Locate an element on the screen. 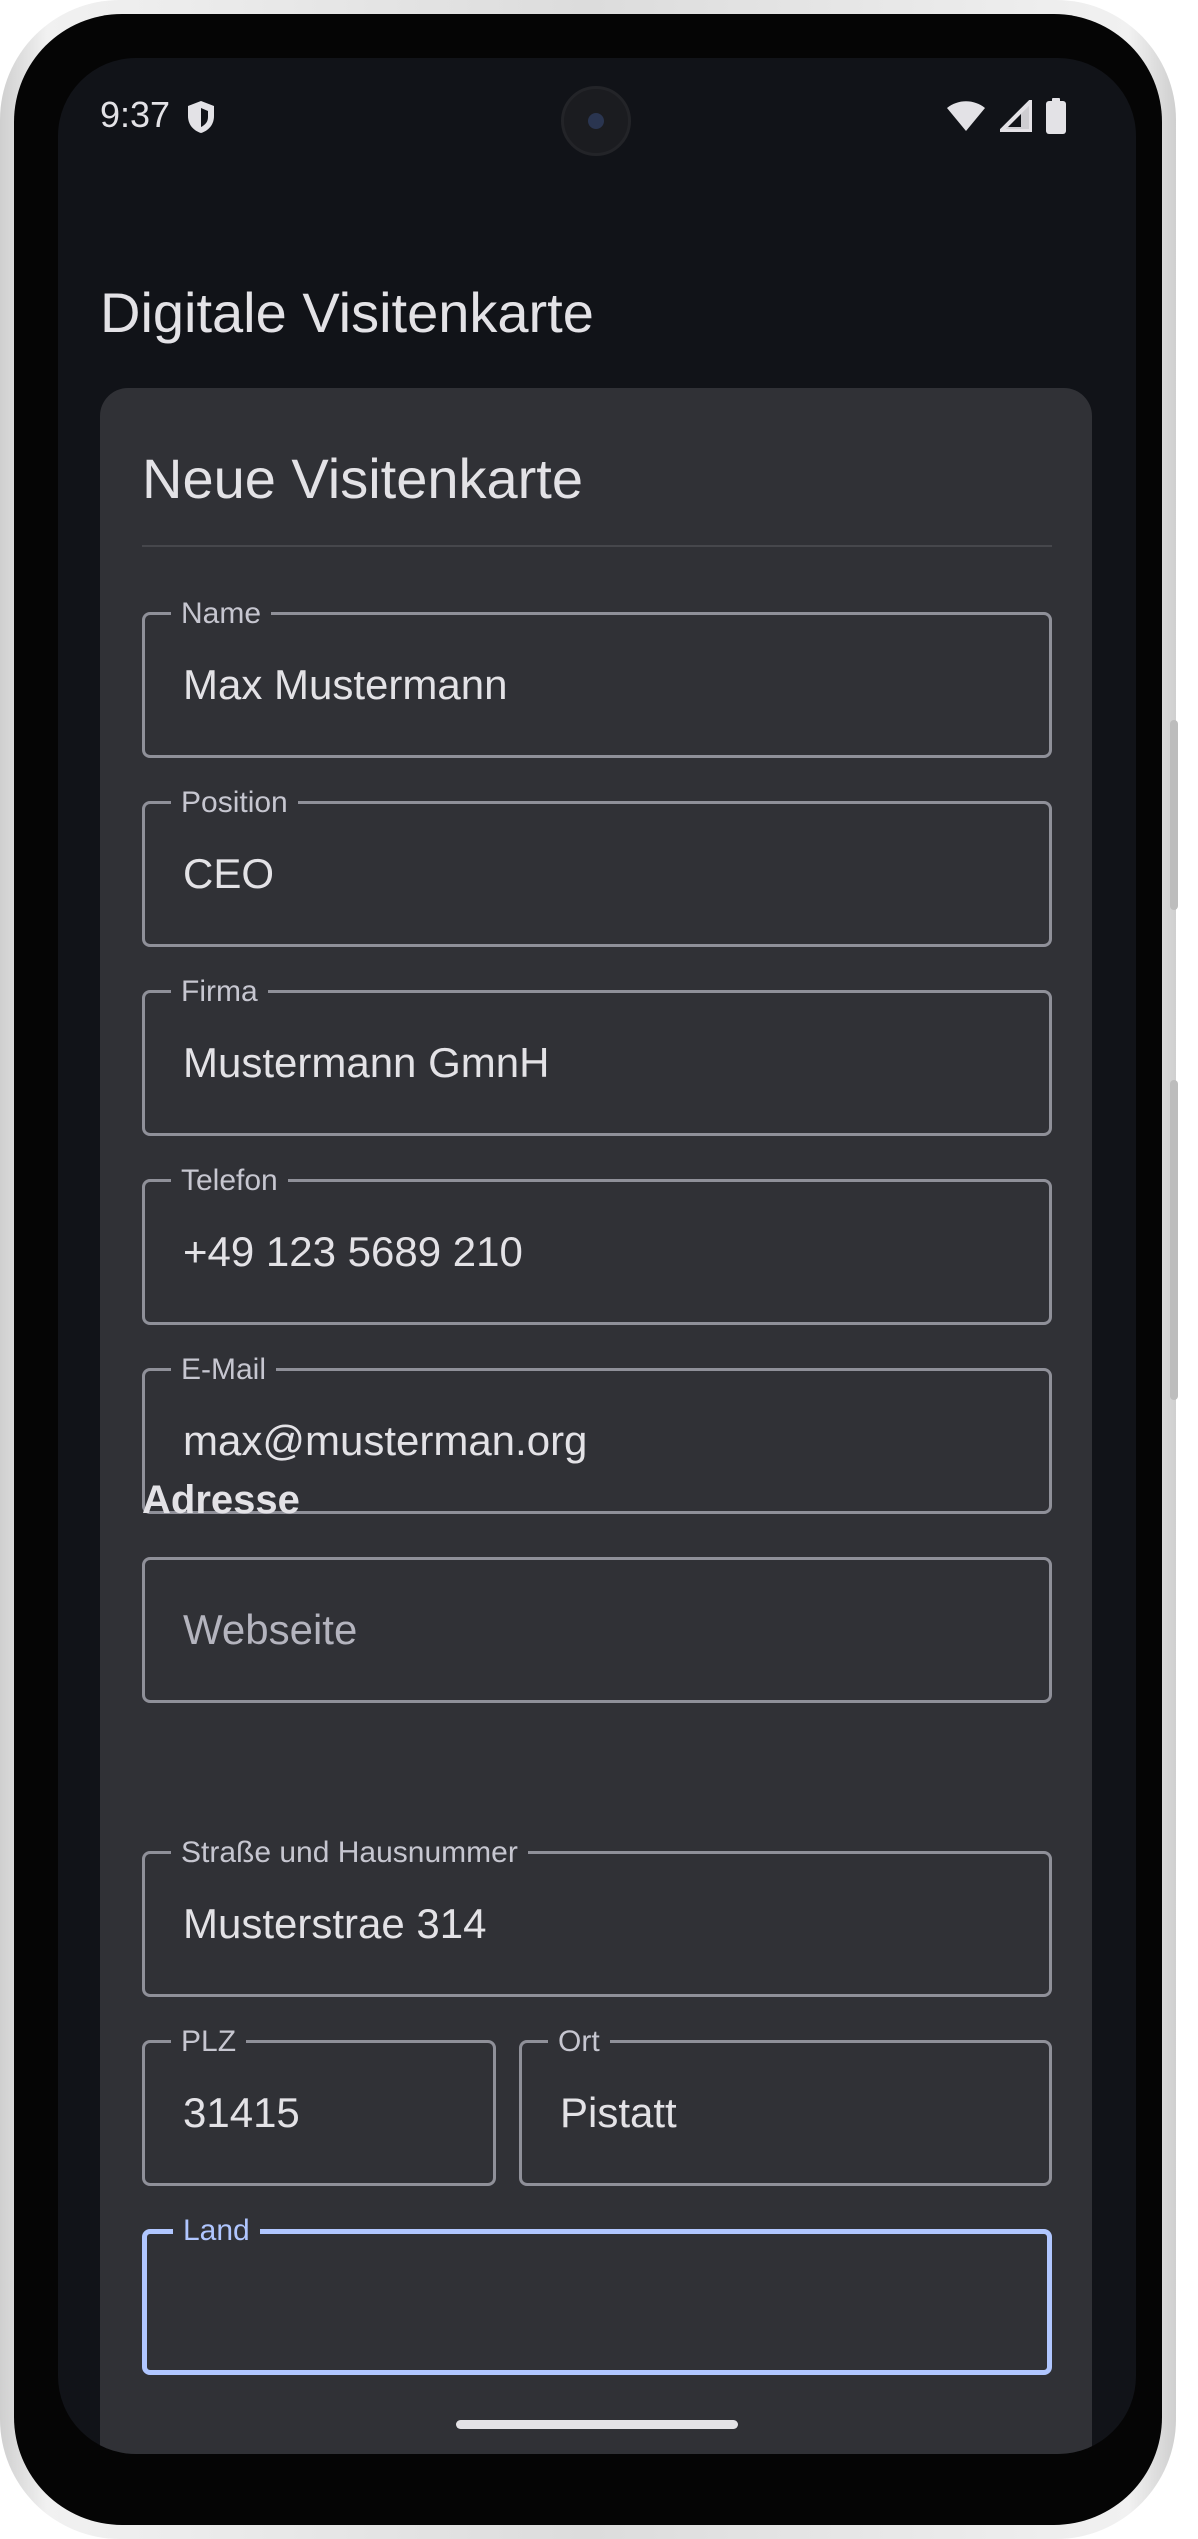 Image resolution: width=1198 pixels, height=2539 pixels. city-value: Pistatt is located at coordinates (618, 2112).